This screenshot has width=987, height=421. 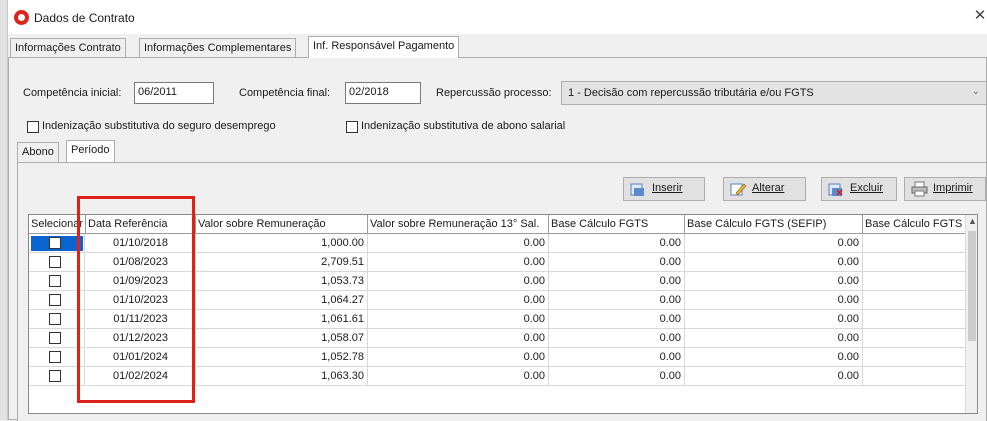 What do you see at coordinates (141, 376) in the screenshot?
I see `data-referencia-cell: 01/02/2024` at bounding box center [141, 376].